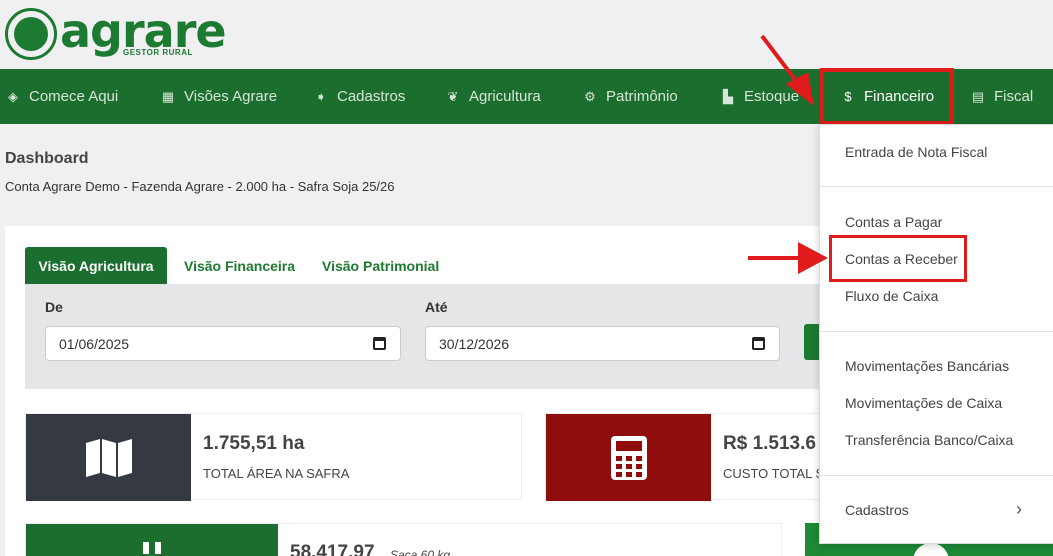 This screenshot has width=1053, height=556. I want to click on custo-value: R$ 1.513.6, so click(769, 443).